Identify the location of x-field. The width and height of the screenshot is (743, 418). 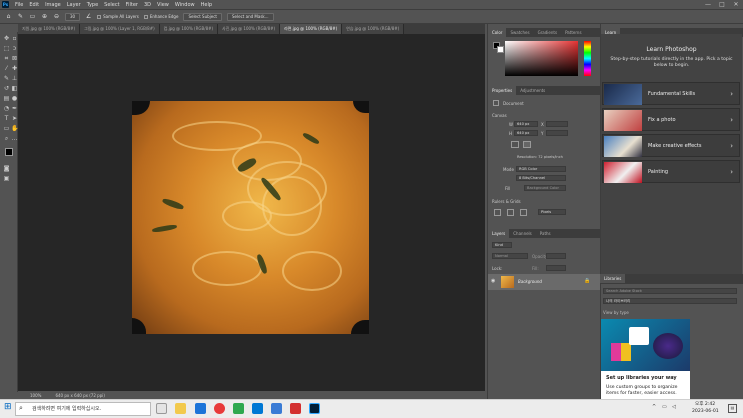
(557, 124).